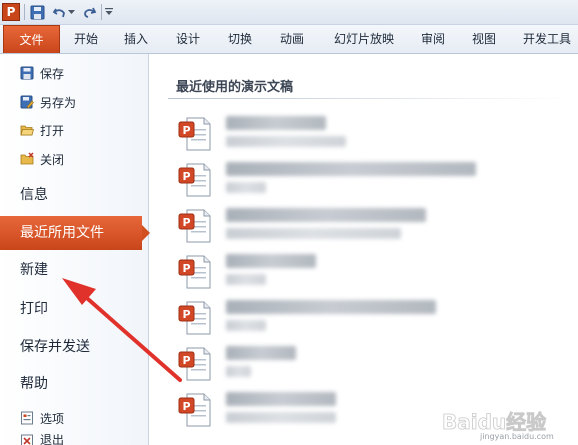  I want to click on recent-doc-path: ■■■■■■■■■■■■■■■■■■■■■■■■■■, so click(313, 233).